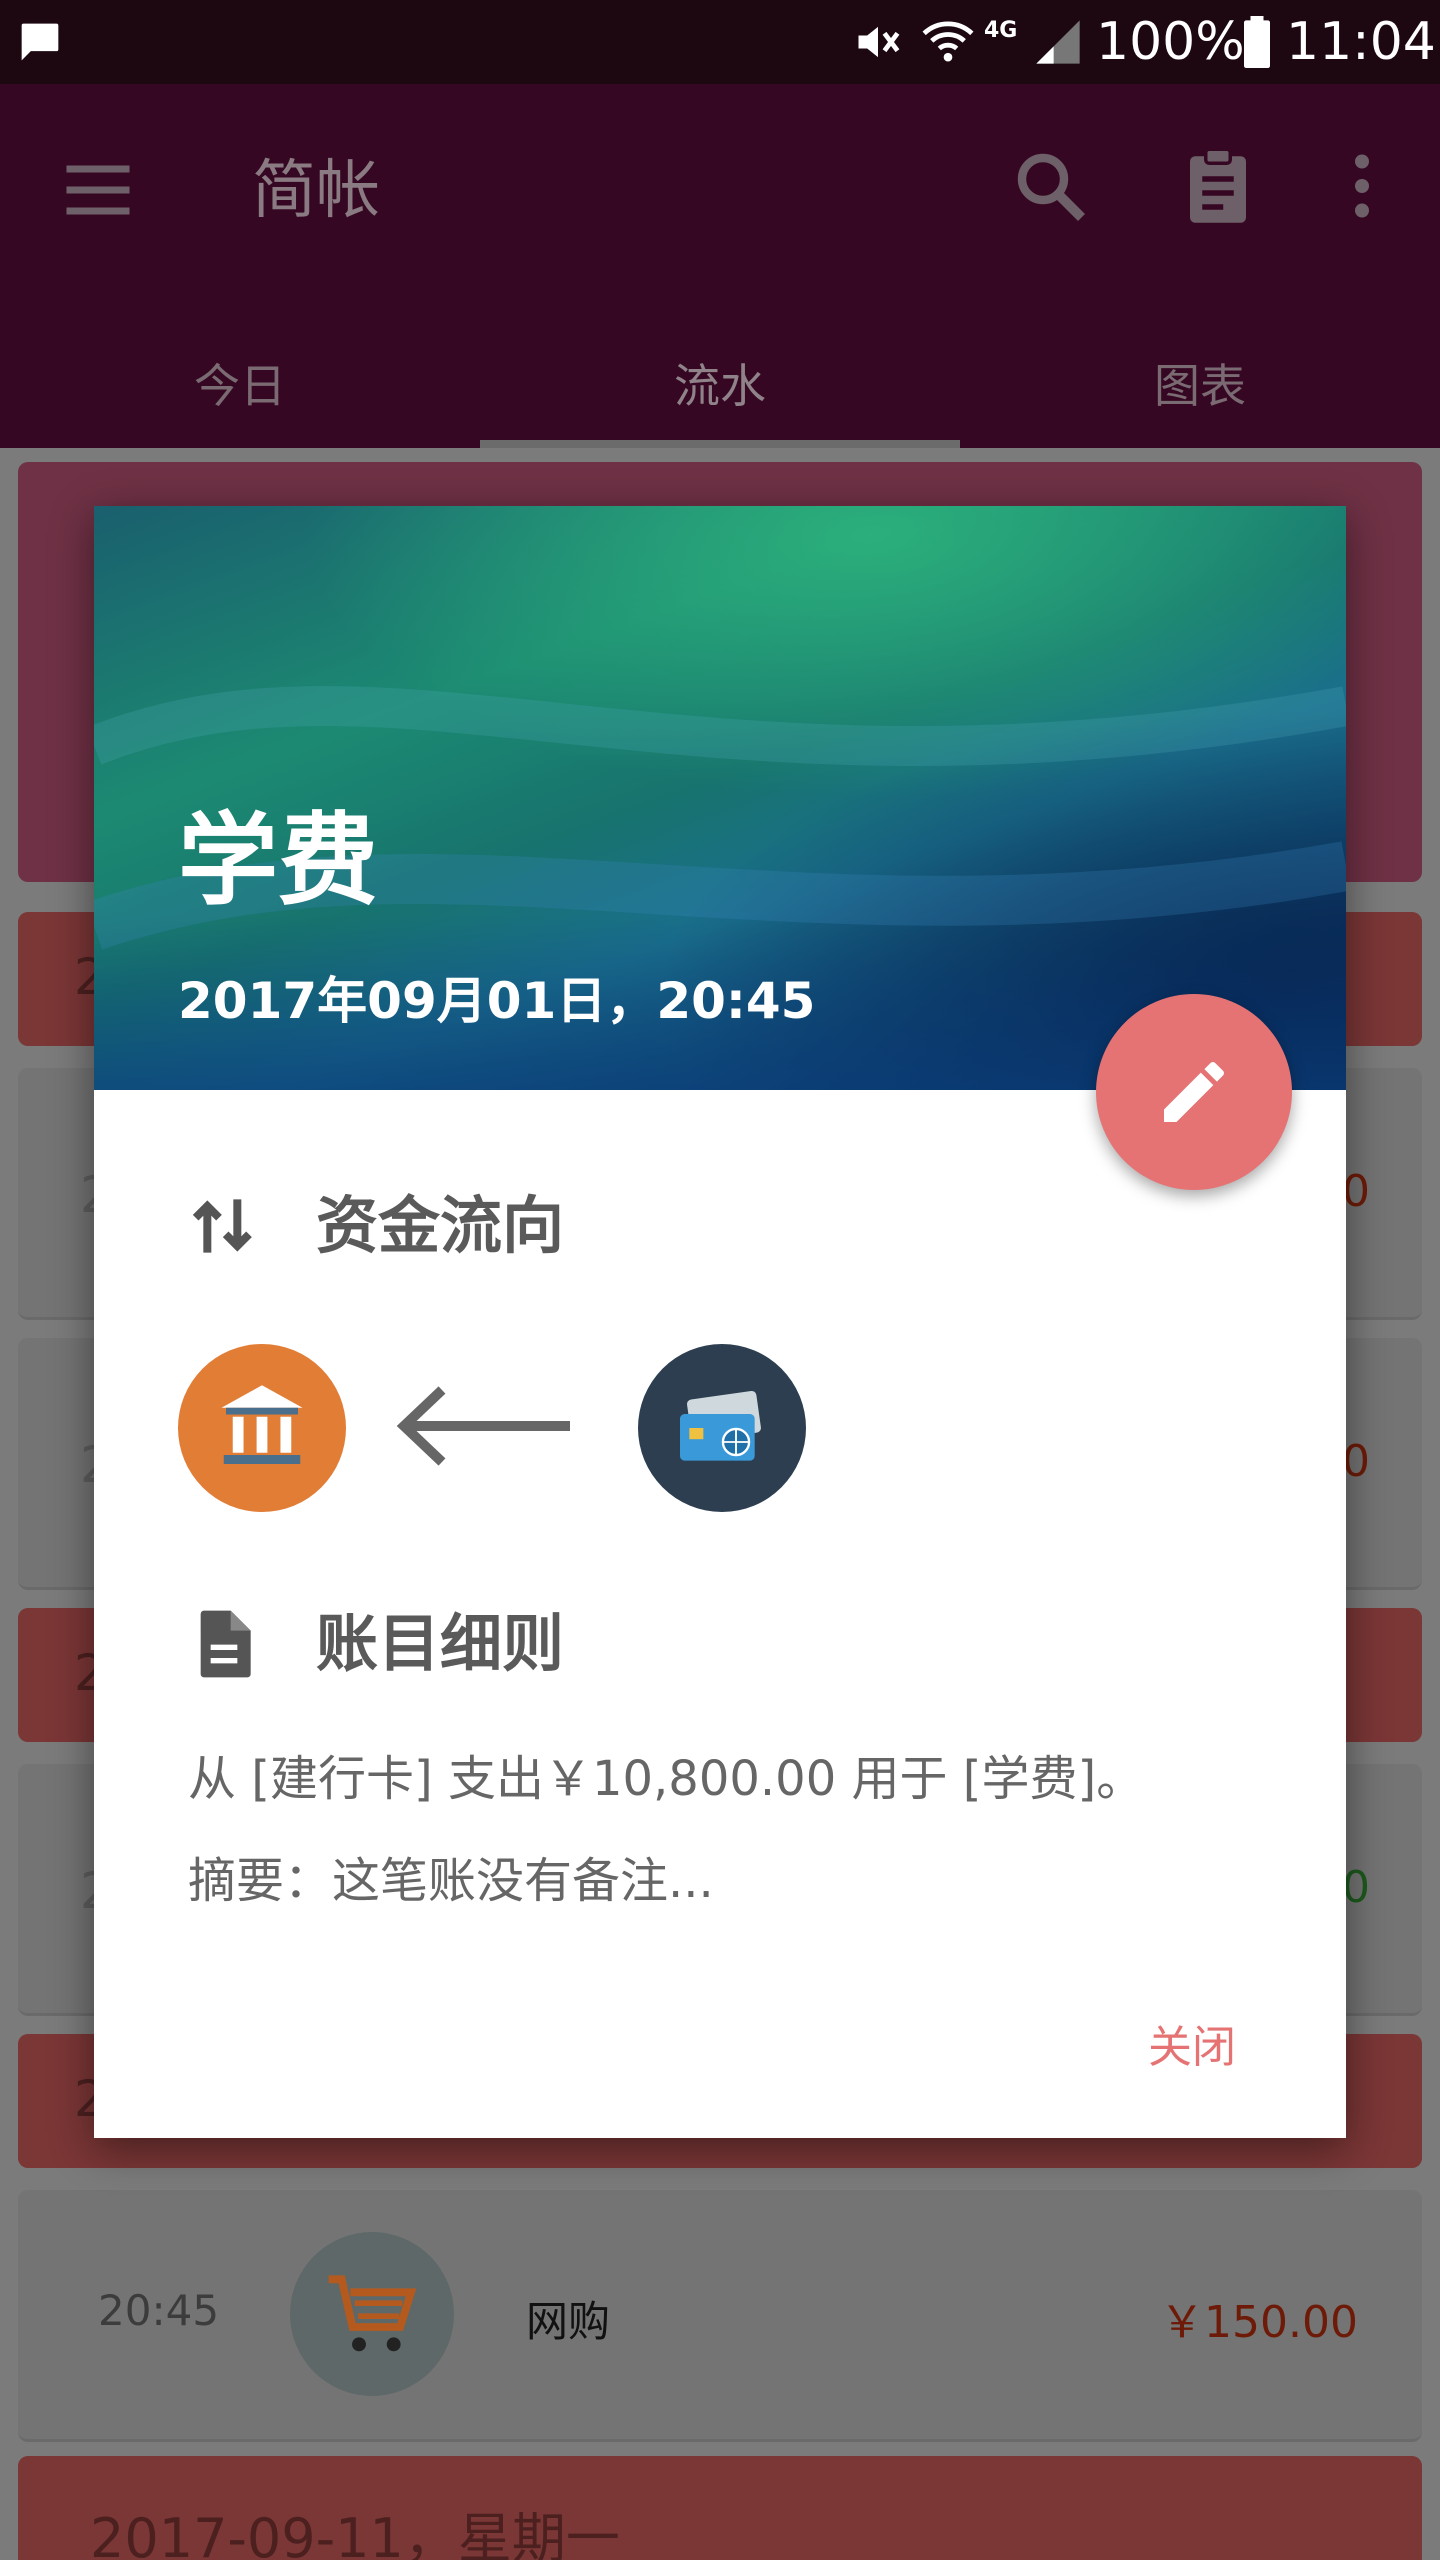  What do you see at coordinates (666, 1779) in the screenshot?
I see `detail-description: 从 [建行卡] 支出￥10,800.00 用于 [学费]。` at bounding box center [666, 1779].